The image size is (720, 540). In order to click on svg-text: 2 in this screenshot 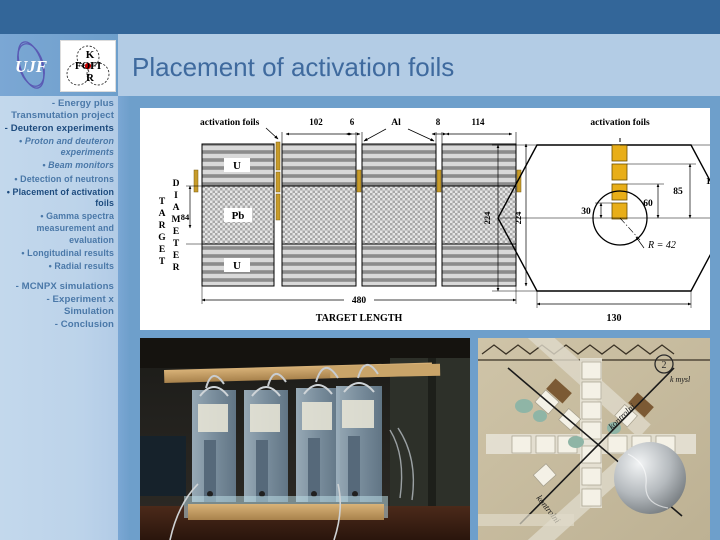, I will do `click(664, 365)`.